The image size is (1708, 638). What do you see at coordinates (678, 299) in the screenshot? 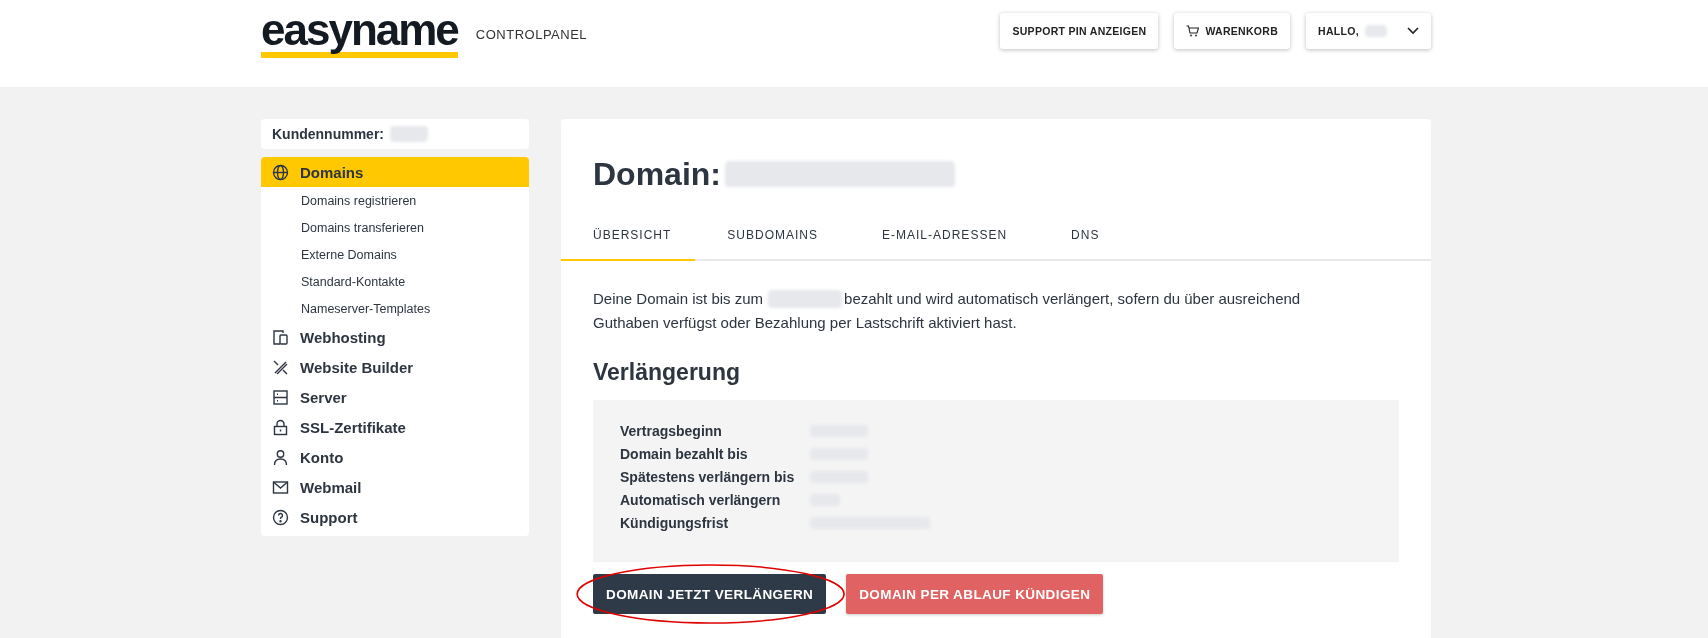
I see `intro-text: Deine Domain ist bis zum` at bounding box center [678, 299].